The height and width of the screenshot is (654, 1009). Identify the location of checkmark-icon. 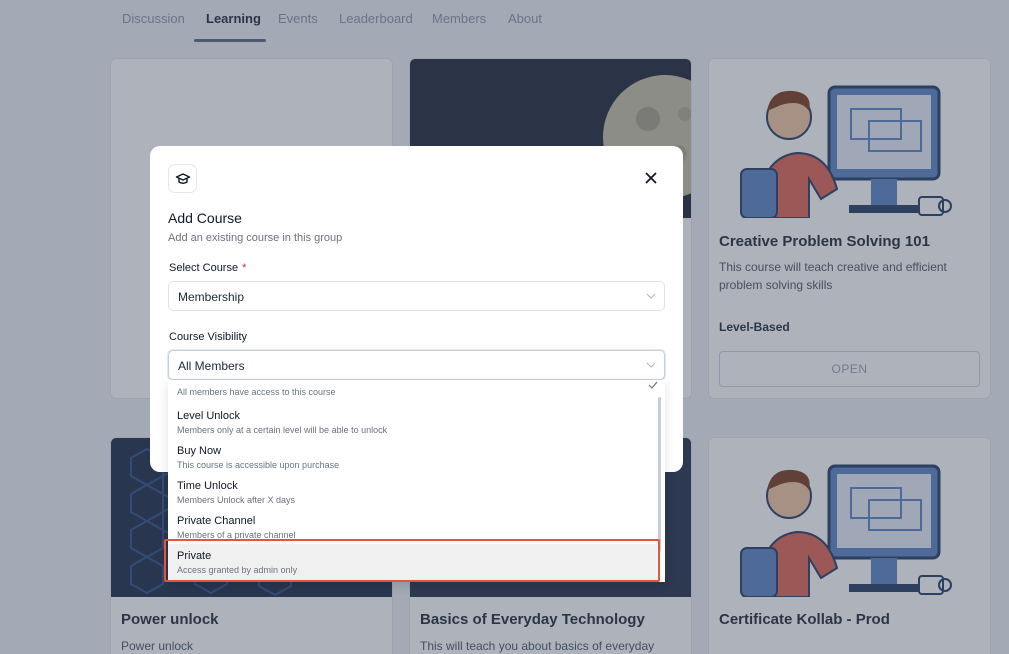
(653, 385).